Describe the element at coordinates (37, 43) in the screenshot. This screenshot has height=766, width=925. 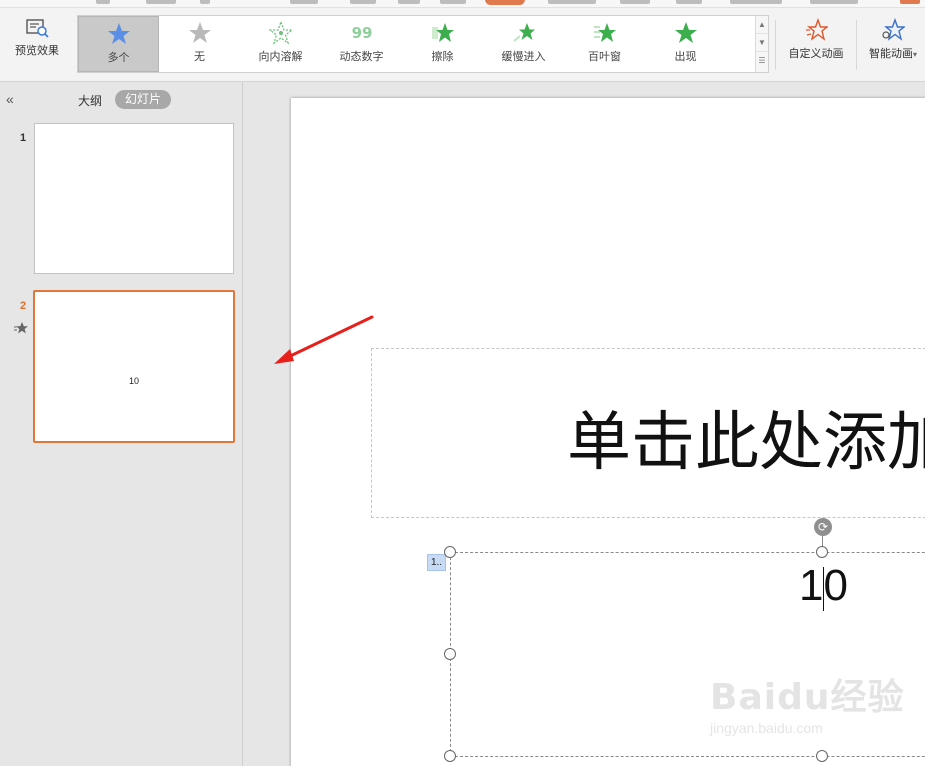
I see `preview-effect-button: 预览效果` at that location.